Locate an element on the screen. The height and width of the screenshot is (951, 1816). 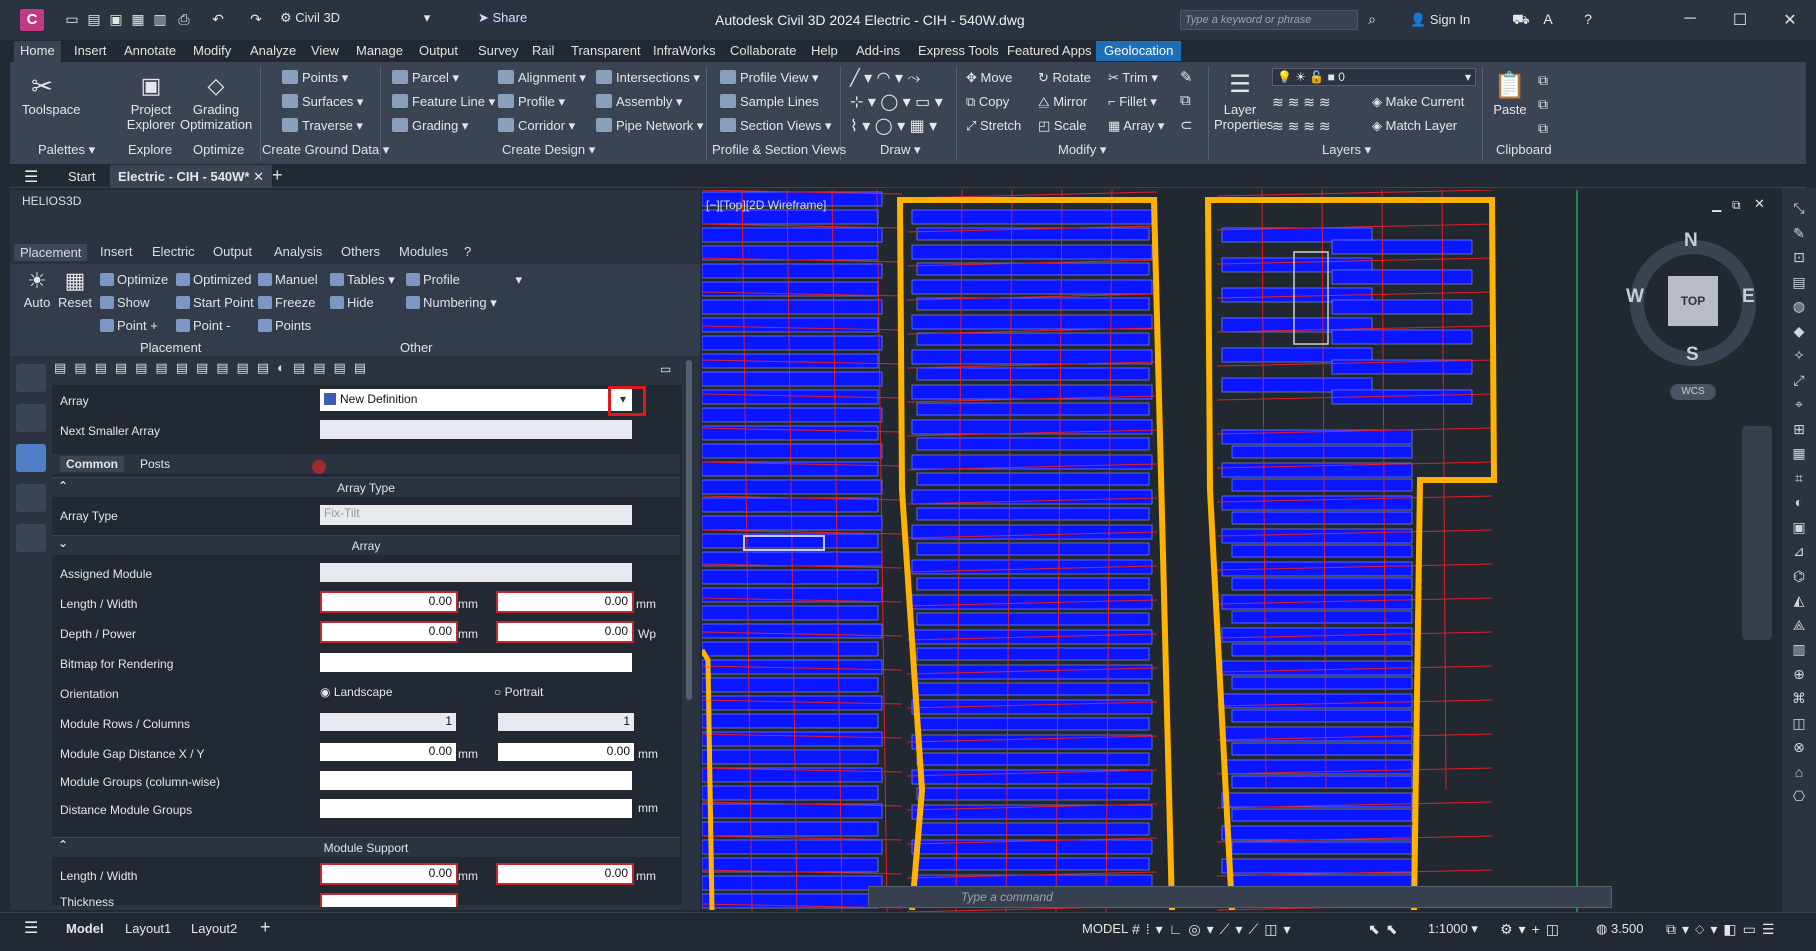
panel-label-palettes: Palettes ▾ is located at coordinates (66, 150).